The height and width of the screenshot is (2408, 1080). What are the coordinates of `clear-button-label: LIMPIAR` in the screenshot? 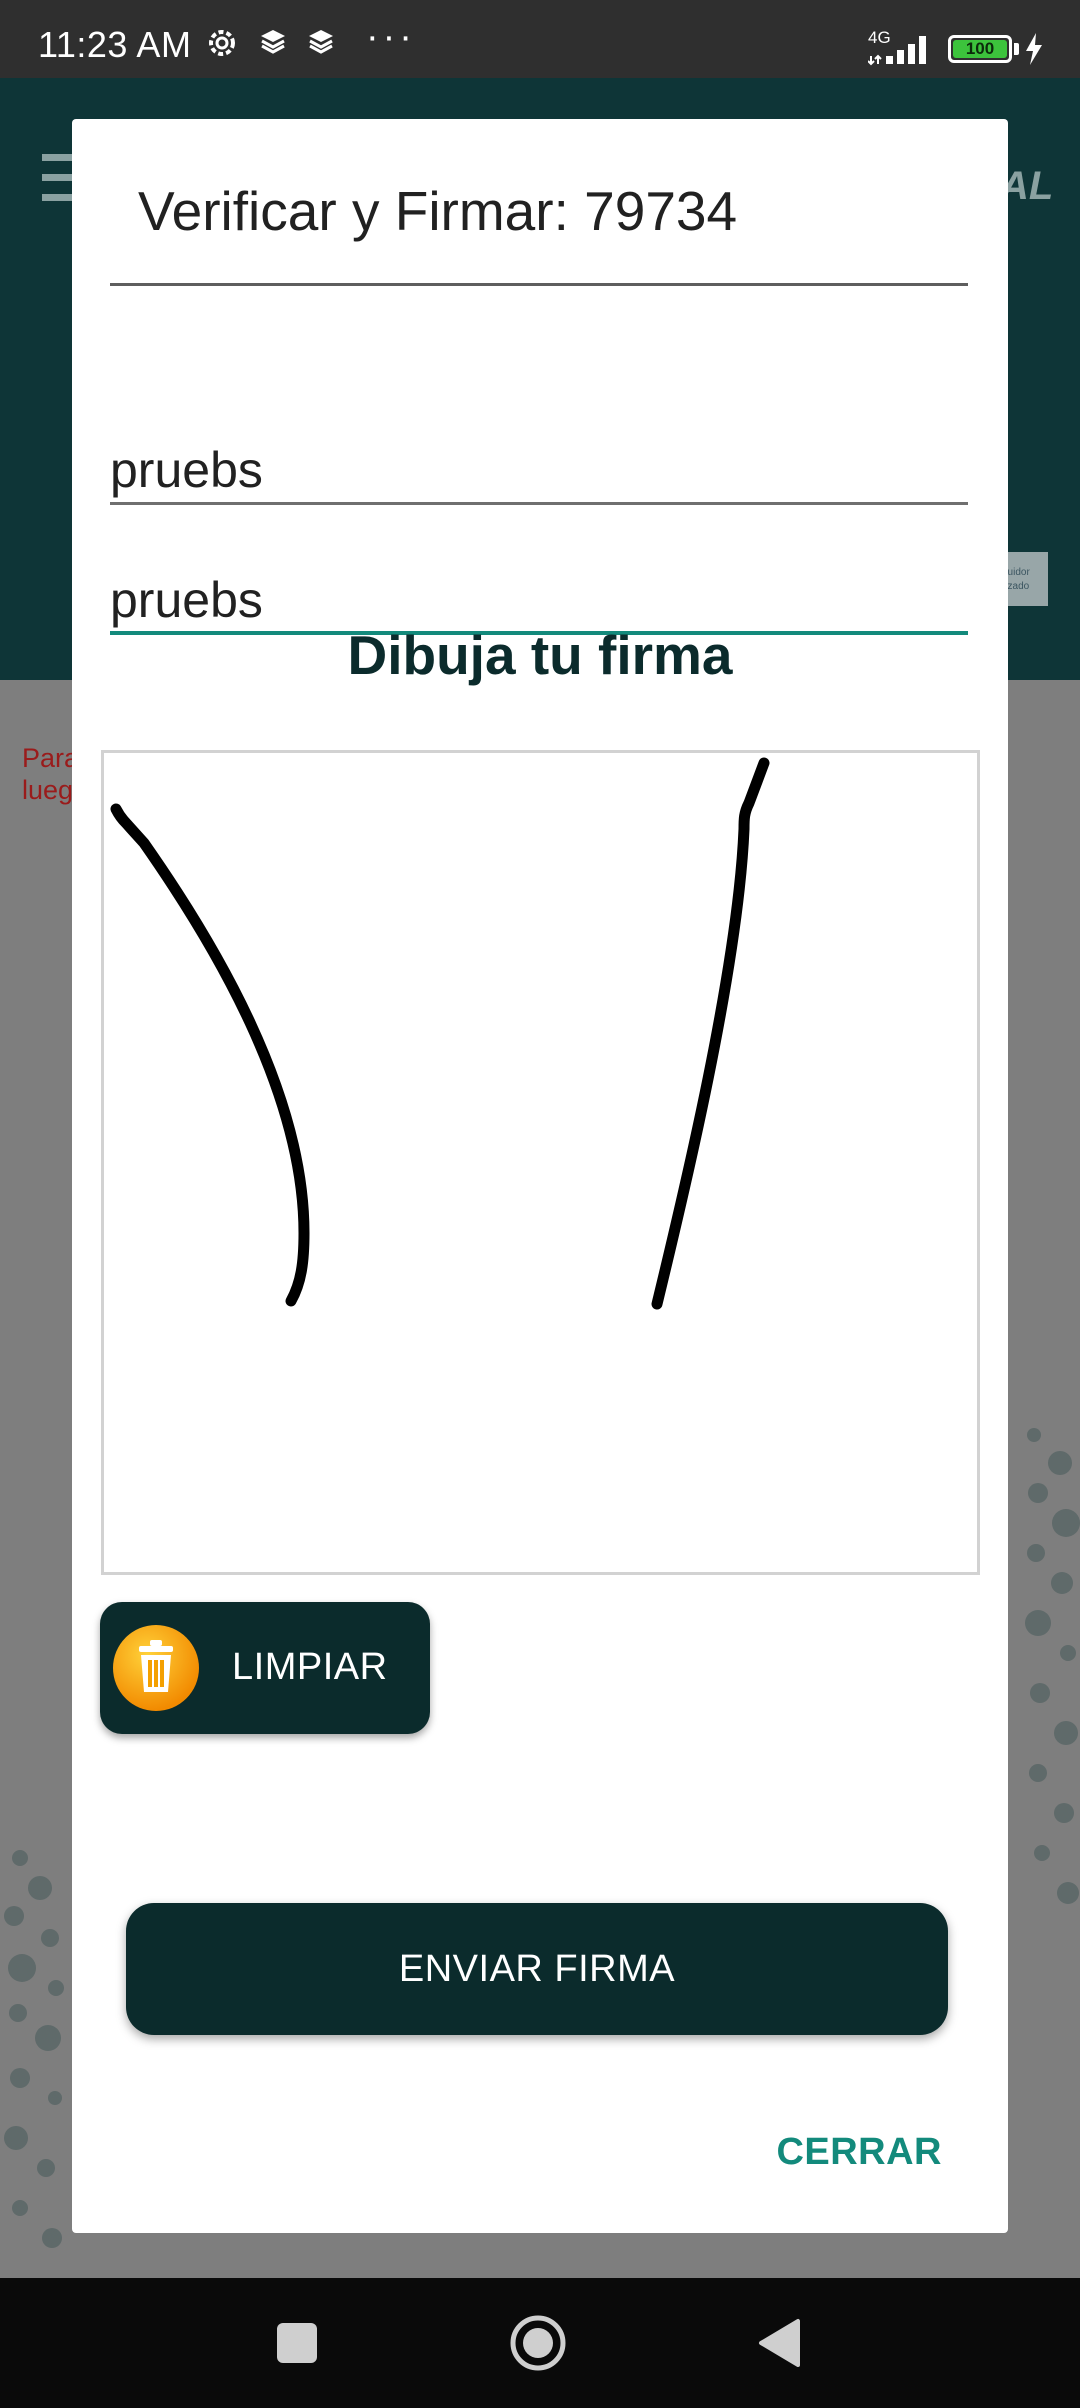 It's located at (310, 1667).